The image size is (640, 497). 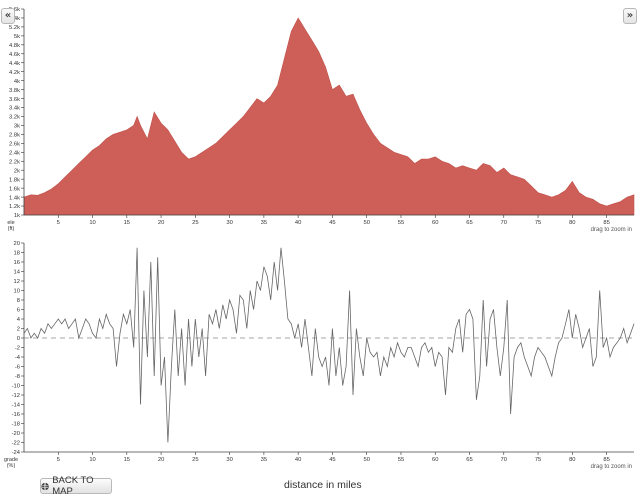 I want to click on y-tick-label: 2.4k, so click(x=14, y=154).